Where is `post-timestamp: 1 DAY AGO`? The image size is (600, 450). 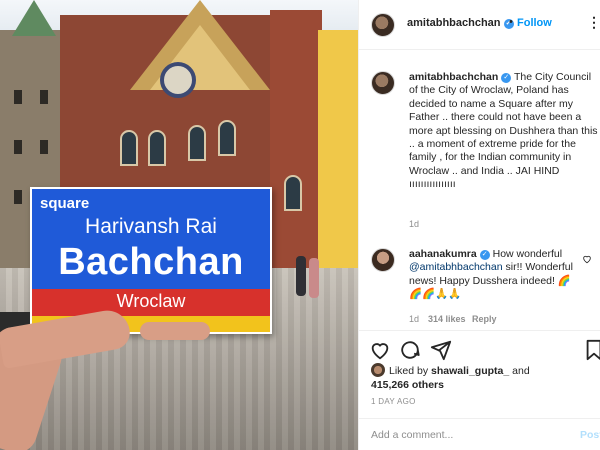
post-timestamp: 1 DAY AGO is located at coordinates (393, 401).